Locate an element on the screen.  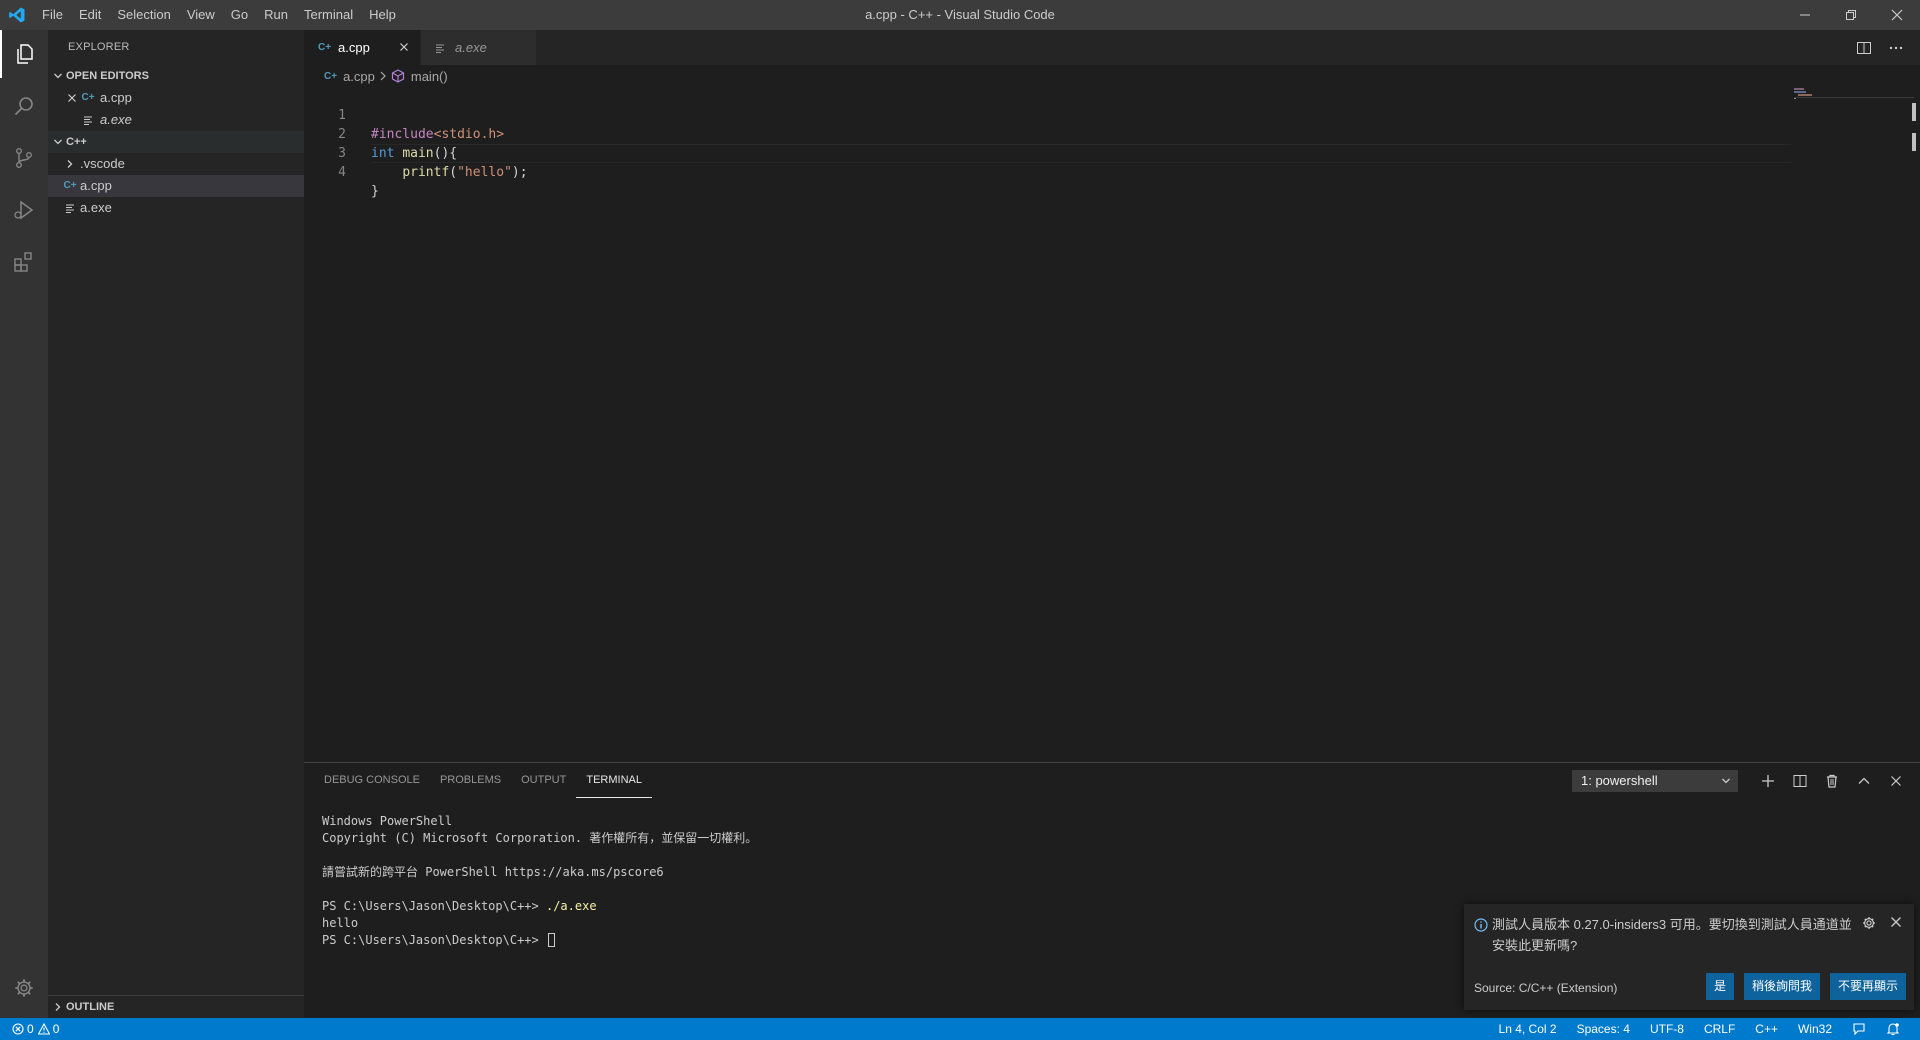
punct-token: ); is located at coordinates (519, 172).